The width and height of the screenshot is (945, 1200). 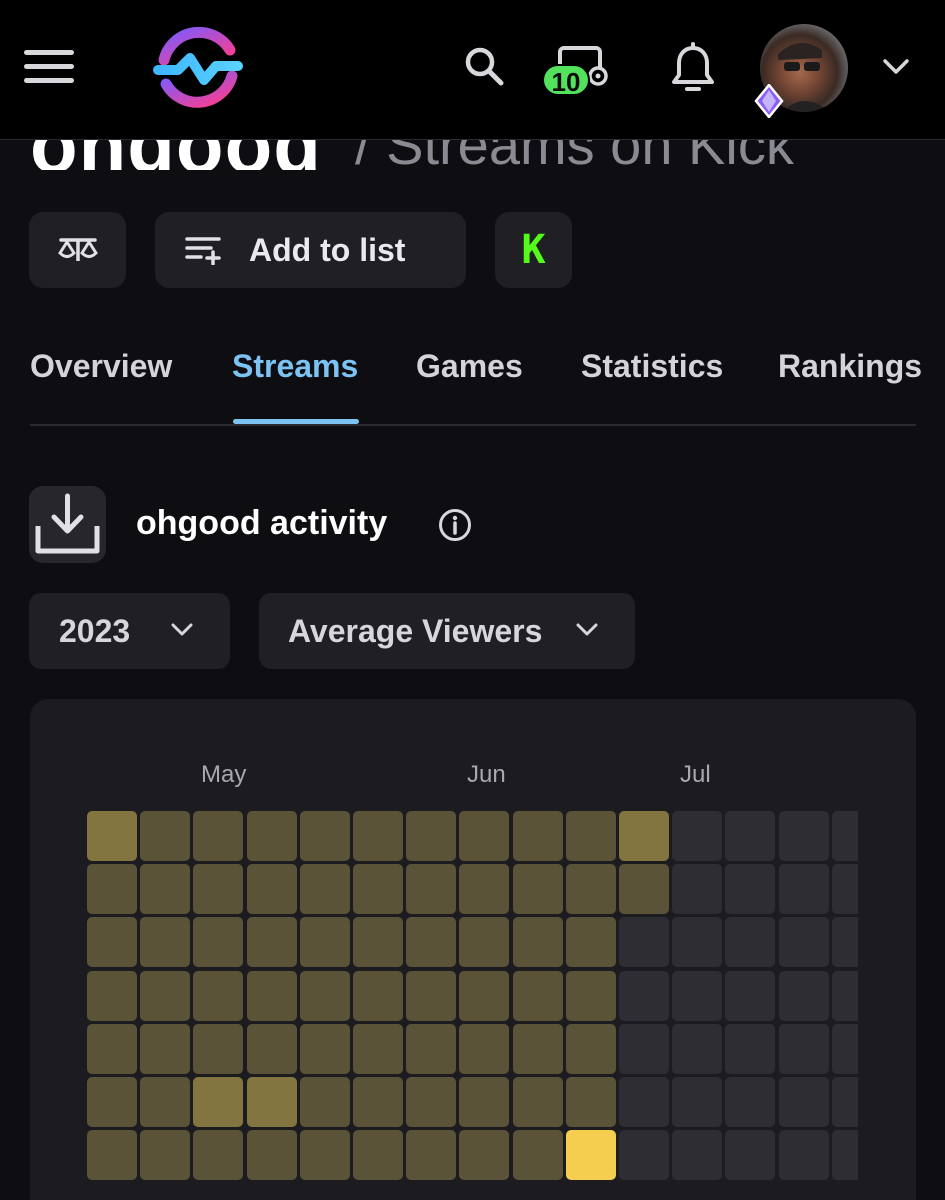 I want to click on kick-channel-button: K, so click(x=533, y=250).